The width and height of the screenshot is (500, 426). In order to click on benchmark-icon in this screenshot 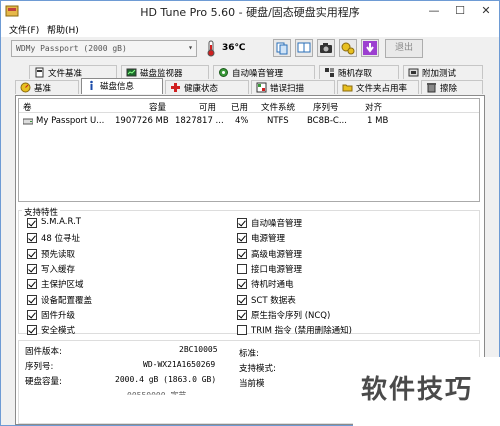, I will do `click(25, 87)`.